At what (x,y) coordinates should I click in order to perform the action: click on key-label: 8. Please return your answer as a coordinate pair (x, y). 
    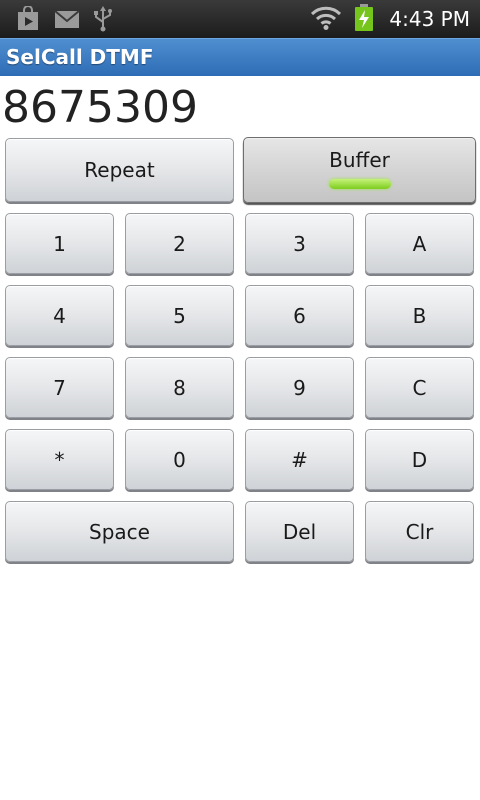
    Looking at the image, I should click on (179, 387).